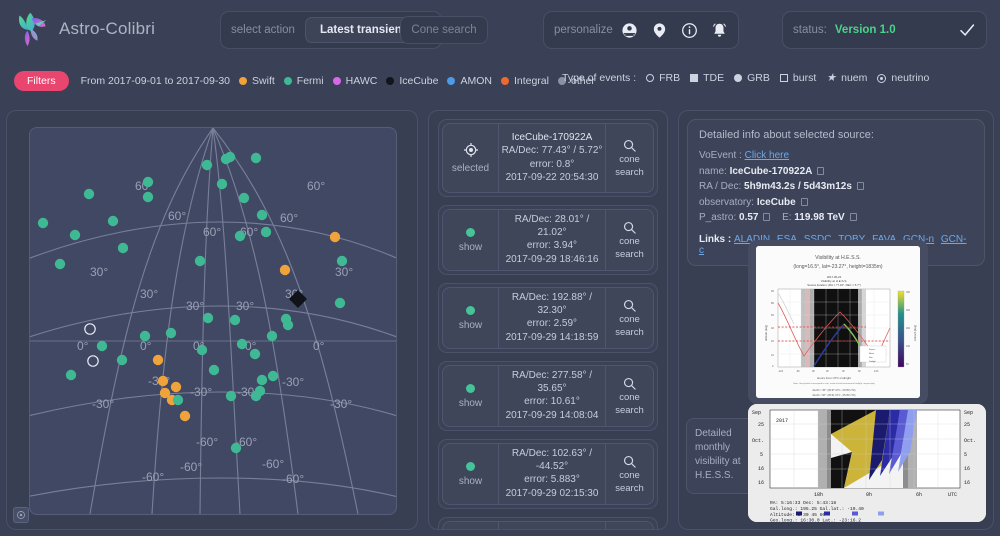  What do you see at coordinates (761, 455) in the screenshot?
I see `svg-text: 5` at bounding box center [761, 455].